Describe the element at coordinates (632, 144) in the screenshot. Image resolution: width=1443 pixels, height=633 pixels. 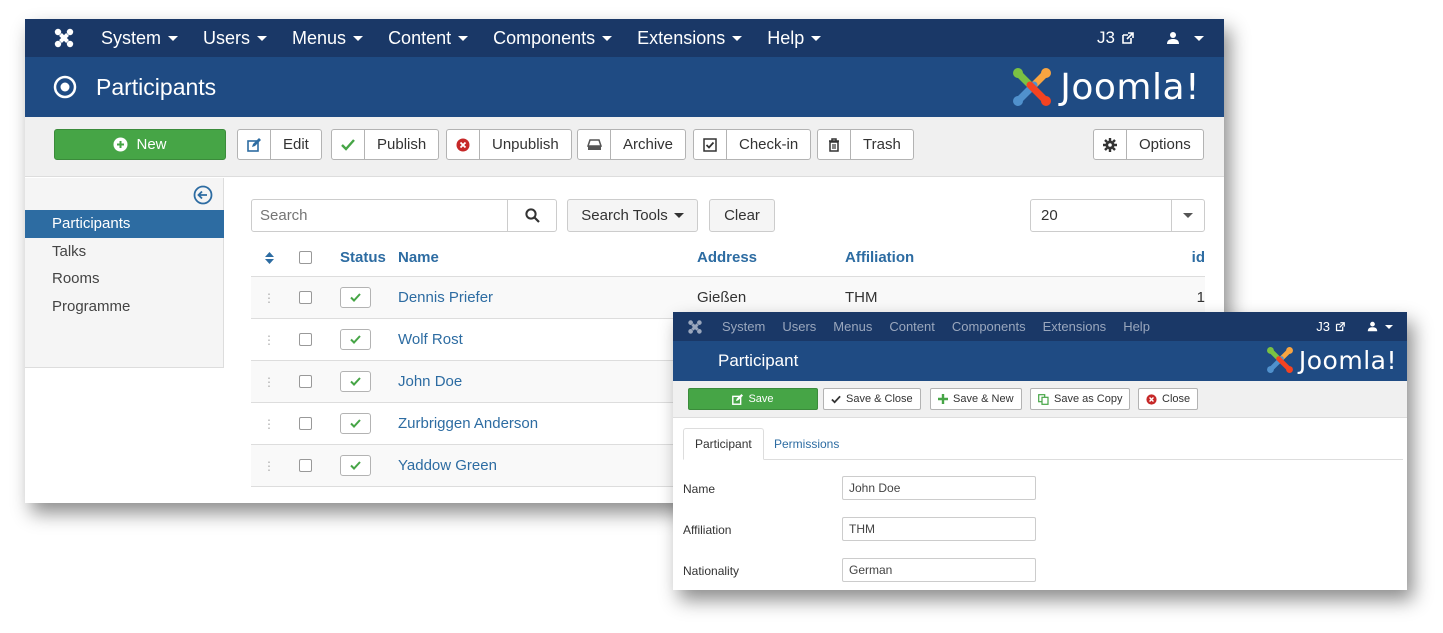
I see `archive-button: Archive` at that location.